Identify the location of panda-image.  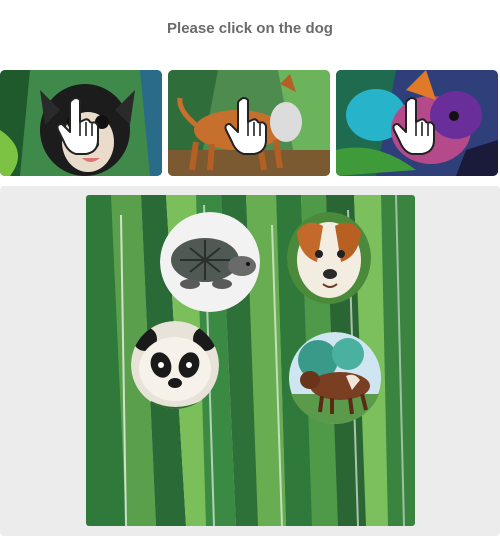
(175, 365).